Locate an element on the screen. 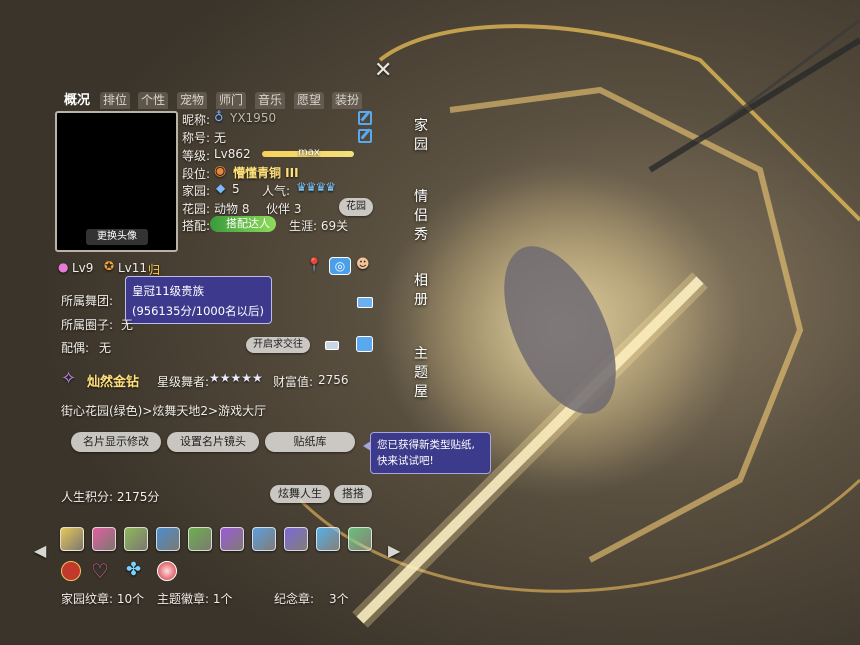 Image resolution: width=860 pixels, height=645 pixels. popularity-label: 人气: is located at coordinates (276, 191).